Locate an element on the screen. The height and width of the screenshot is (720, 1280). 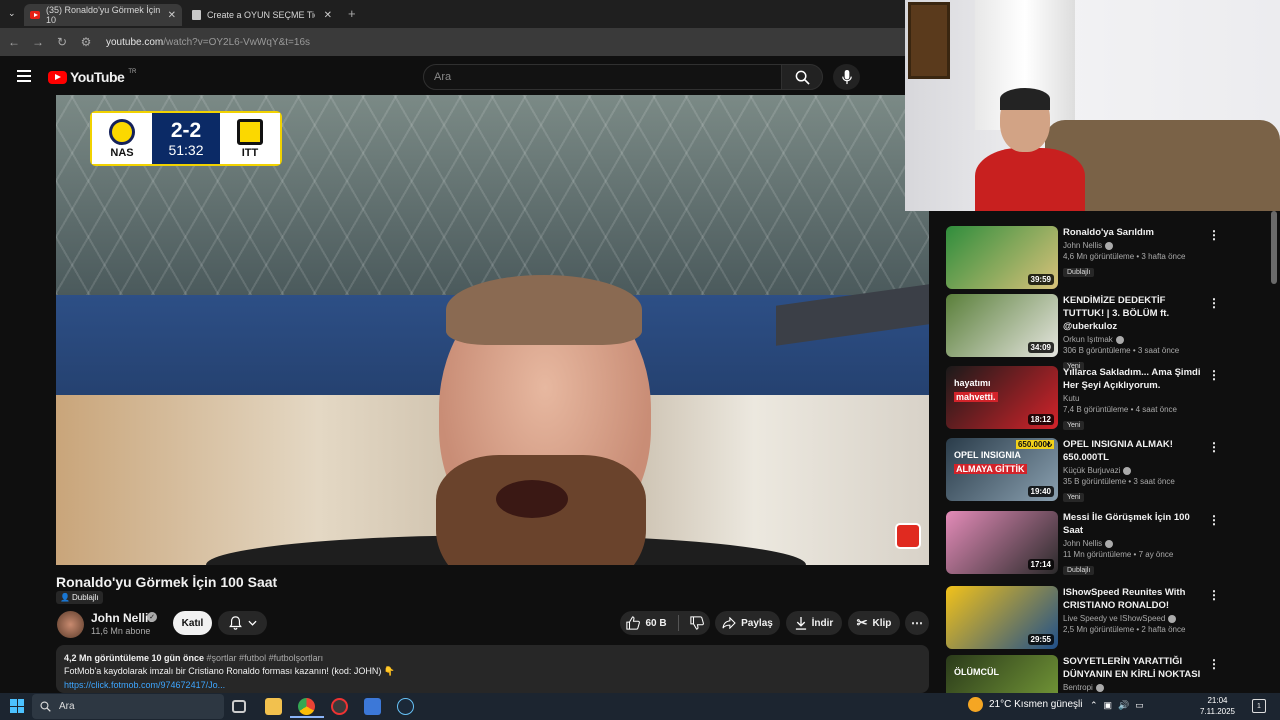
video-channel: Orkun Işıtmak is located at coordinates (1133, 339).